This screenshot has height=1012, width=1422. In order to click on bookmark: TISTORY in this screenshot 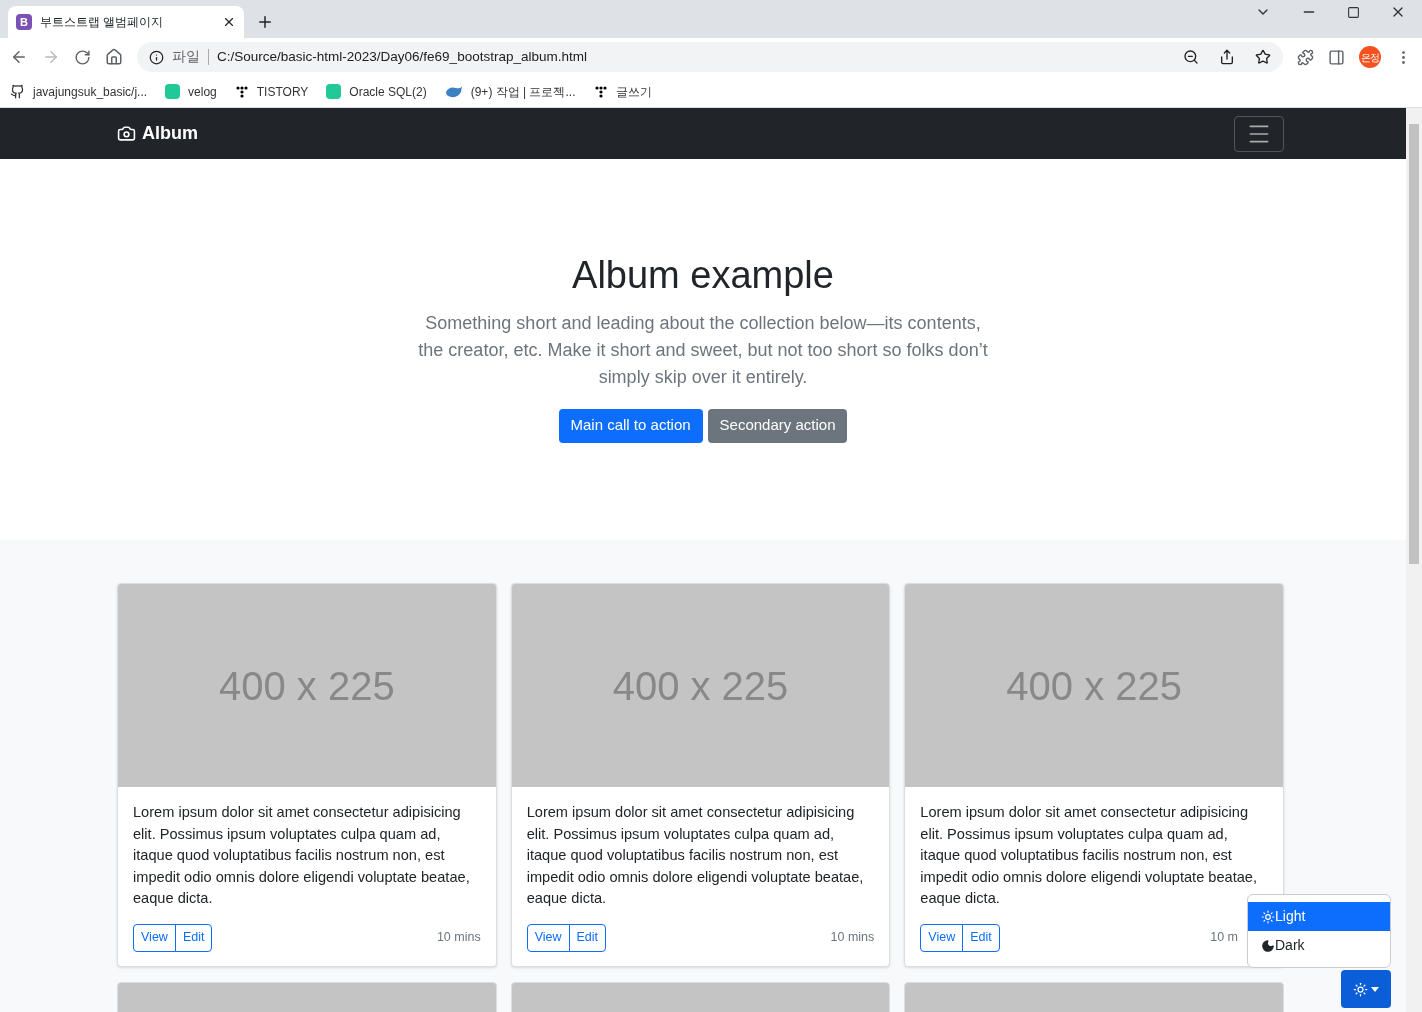, I will do `click(271, 91)`.